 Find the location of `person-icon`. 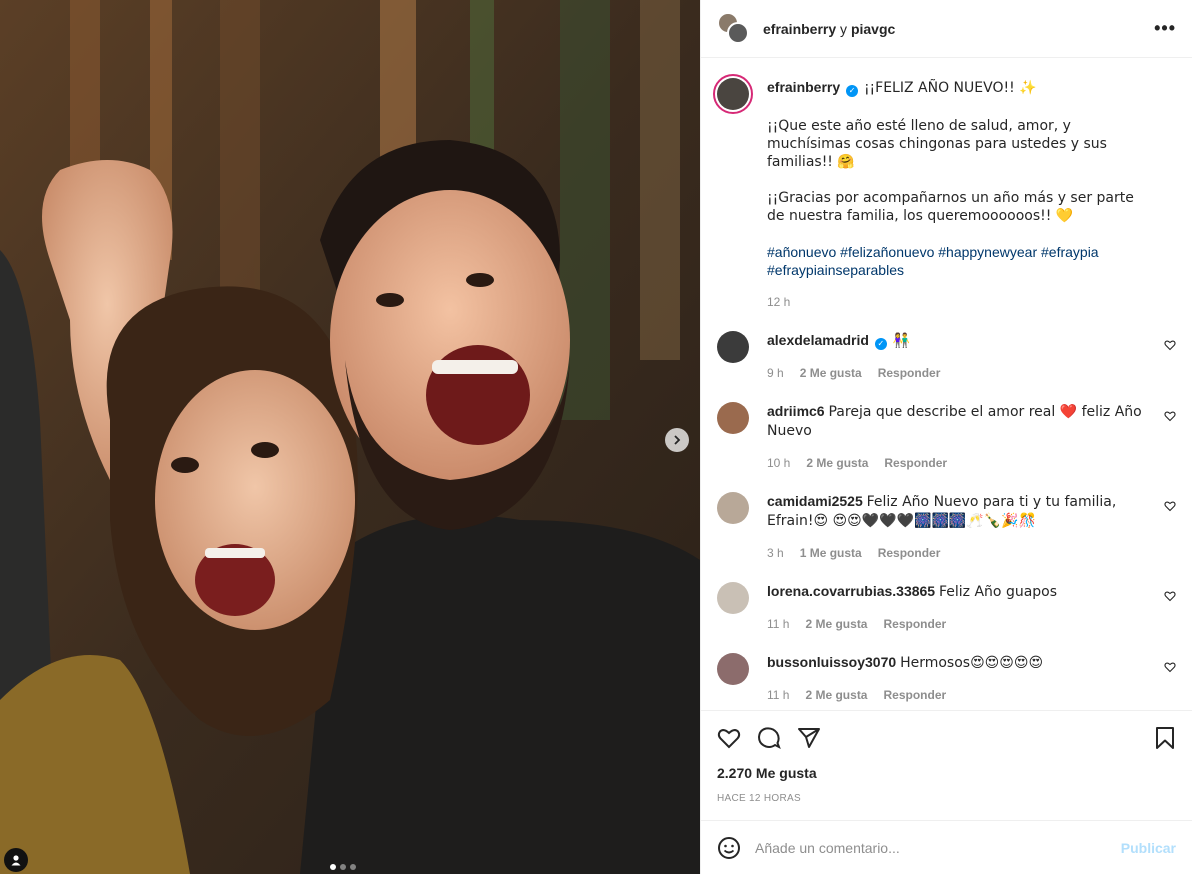

person-icon is located at coordinates (16, 860).